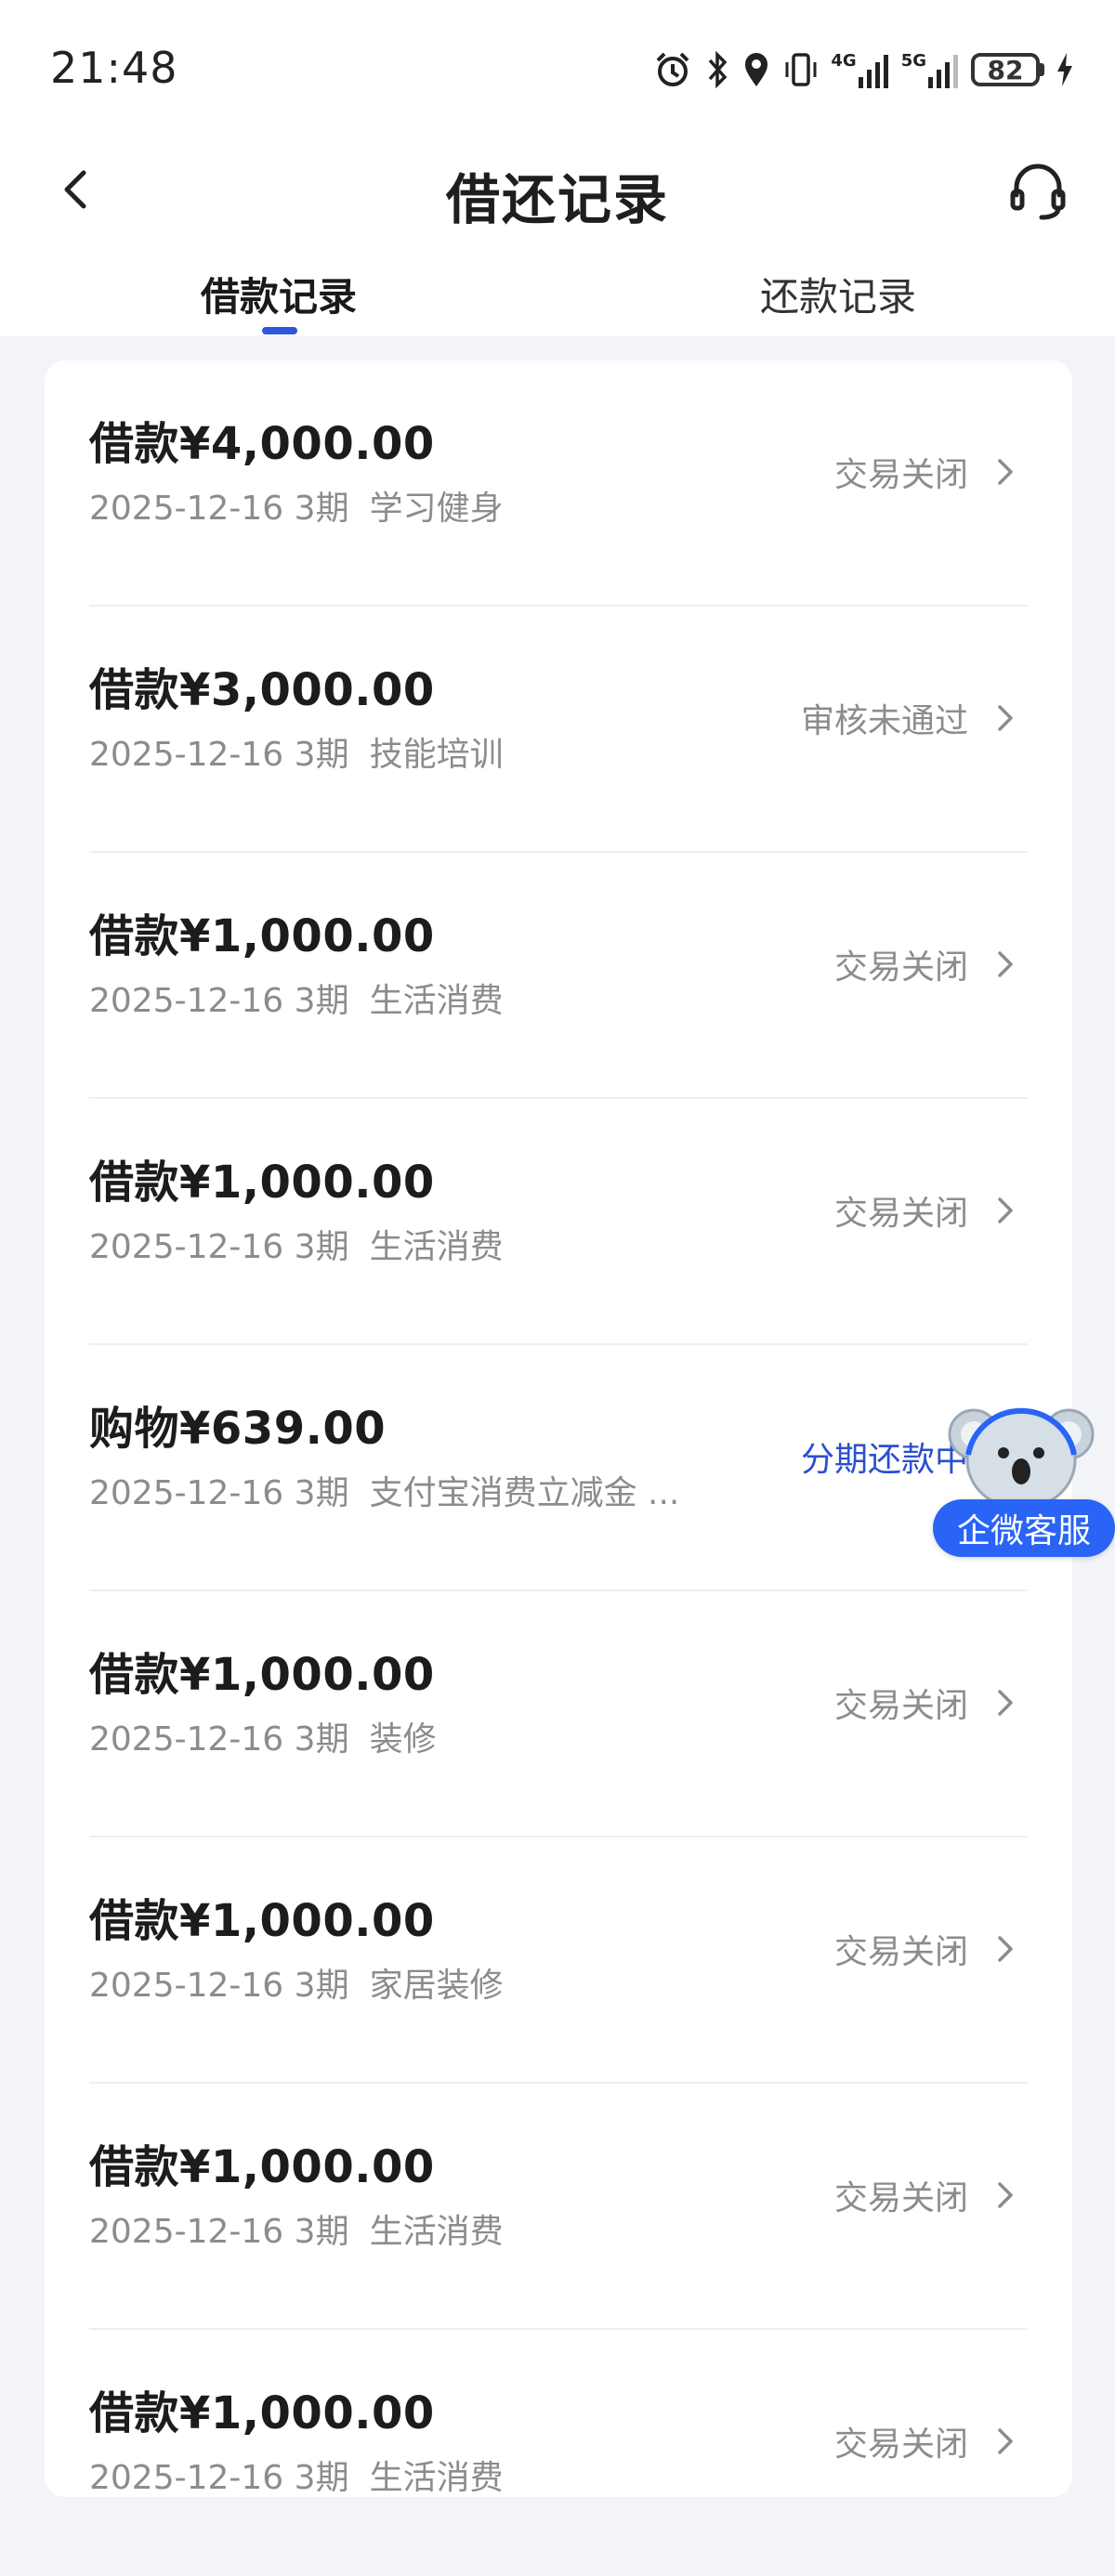 Image resolution: width=1115 pixels, height=2576 pixels. Describe the element at coordinates (838, 294) in the screenshot. I see `tab-repay-records: 还款记录` at that location.